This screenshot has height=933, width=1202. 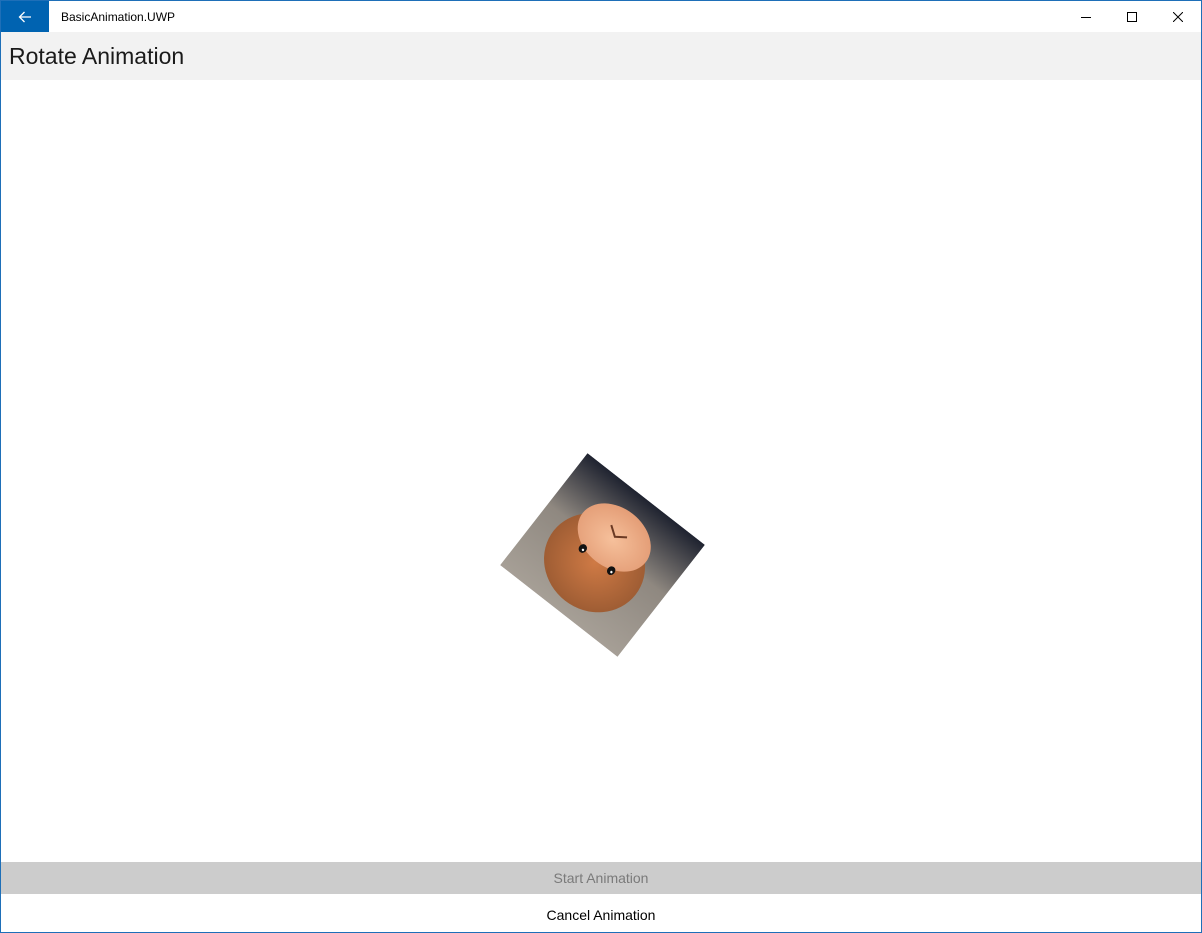 I want to click on page-header: Rotate Animation, so click(x=601, y=56).